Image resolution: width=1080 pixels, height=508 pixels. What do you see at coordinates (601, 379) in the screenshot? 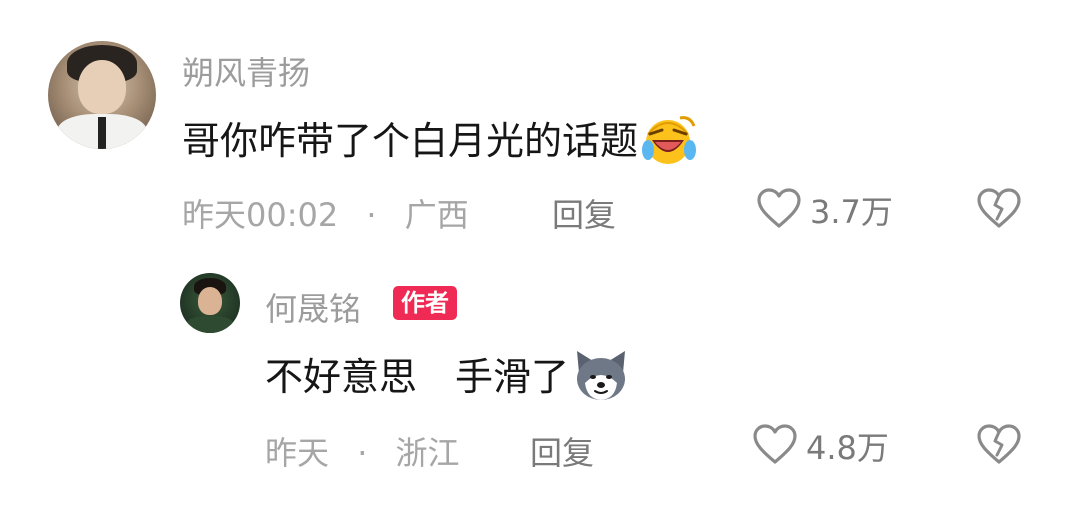
I see `husky-dog-emoji-icon` at bounding box center [601, 379].